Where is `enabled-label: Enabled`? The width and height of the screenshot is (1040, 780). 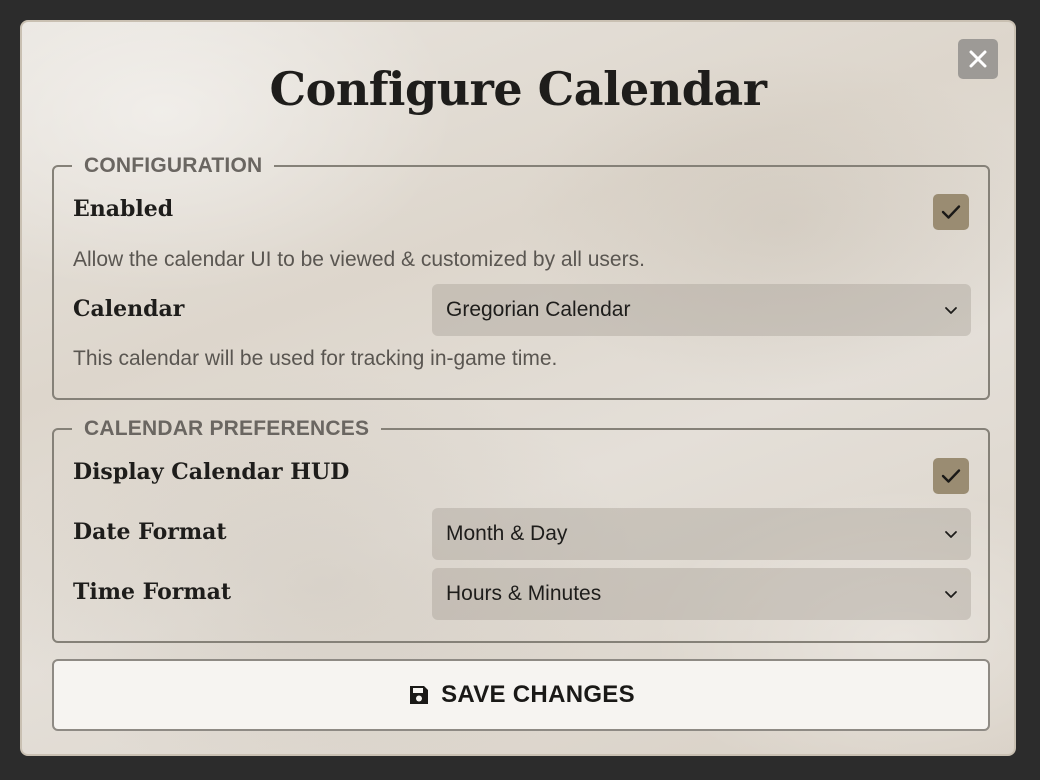 enabled-label: Enabled is located at coordinates (123, 209).